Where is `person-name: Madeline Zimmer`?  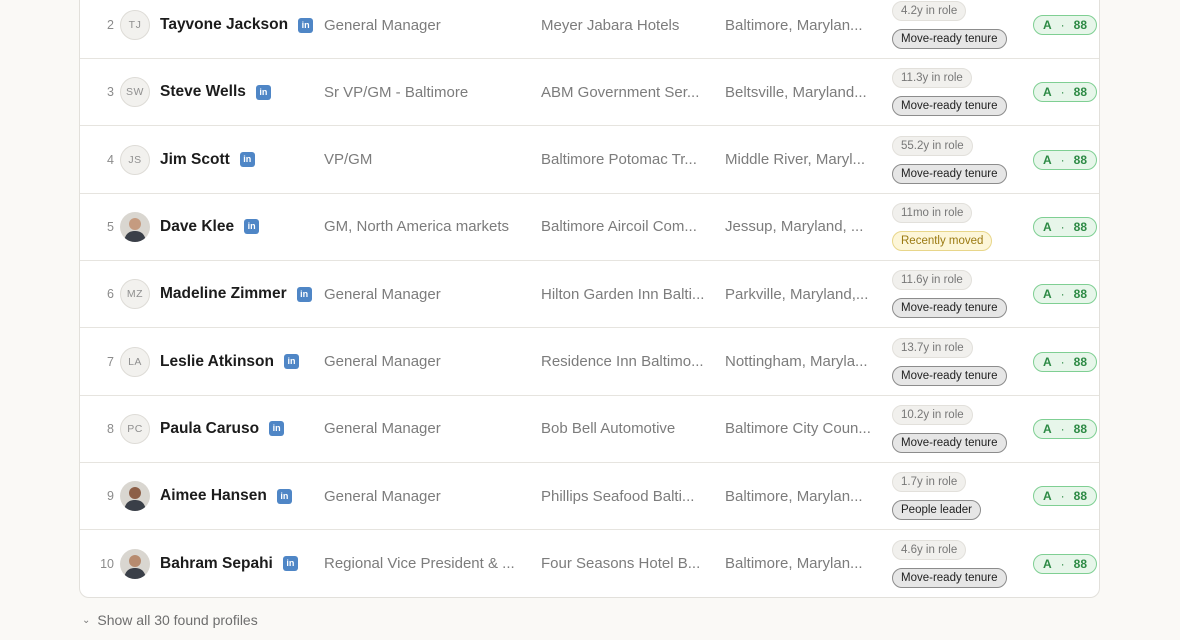 person-name: Madeline Zimmer is located at coordinates (223, 294).